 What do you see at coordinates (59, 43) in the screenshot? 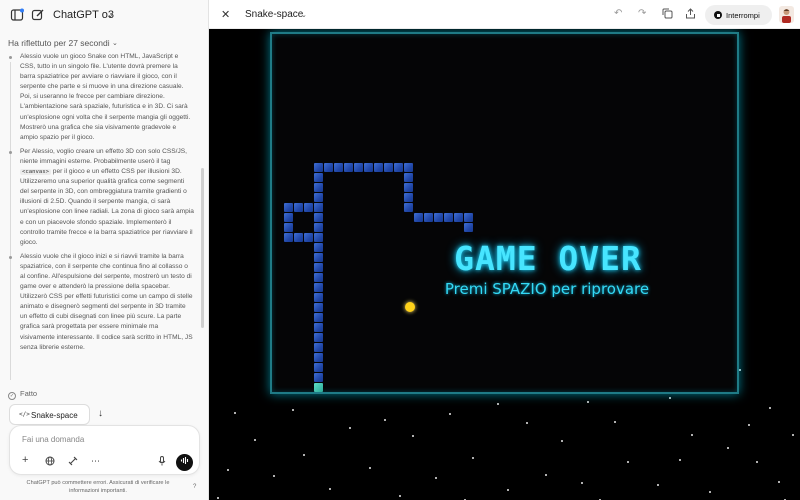
I see `reasoning-header: Ha riflettuto per 27 secondi` at bounding box center [59, 43].